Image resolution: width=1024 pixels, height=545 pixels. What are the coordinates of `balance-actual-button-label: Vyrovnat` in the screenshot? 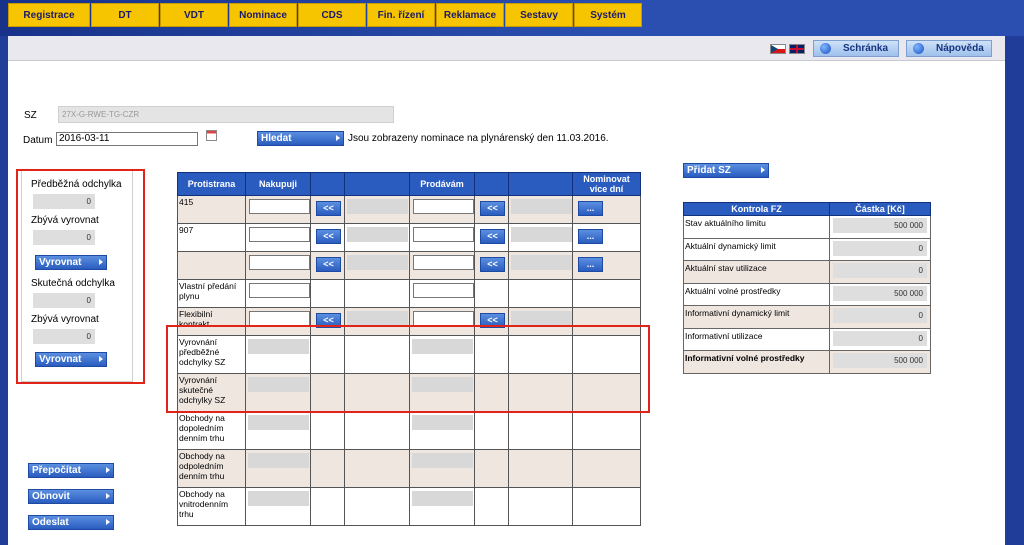 It's located at (60, 359).